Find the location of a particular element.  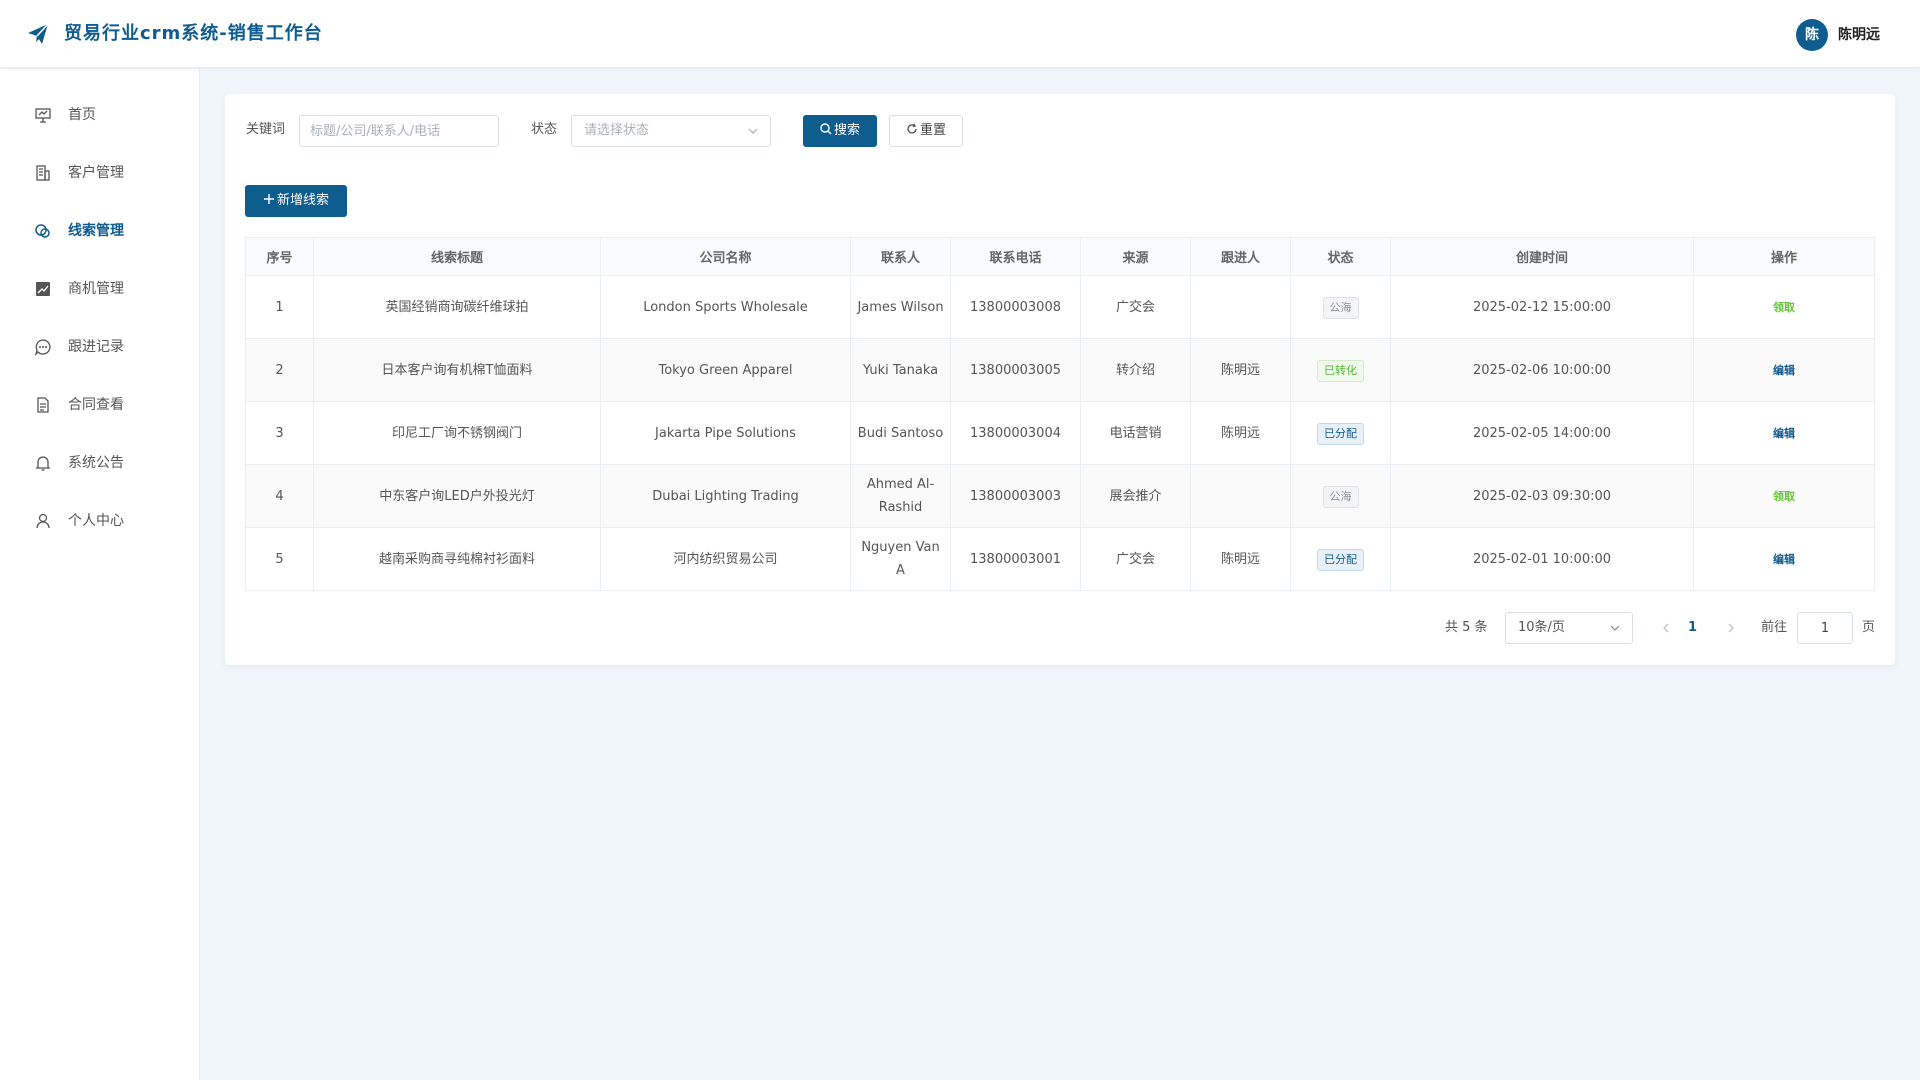

sidebar-item-followups: 跟进记录 is located at coordinates (99, 347).